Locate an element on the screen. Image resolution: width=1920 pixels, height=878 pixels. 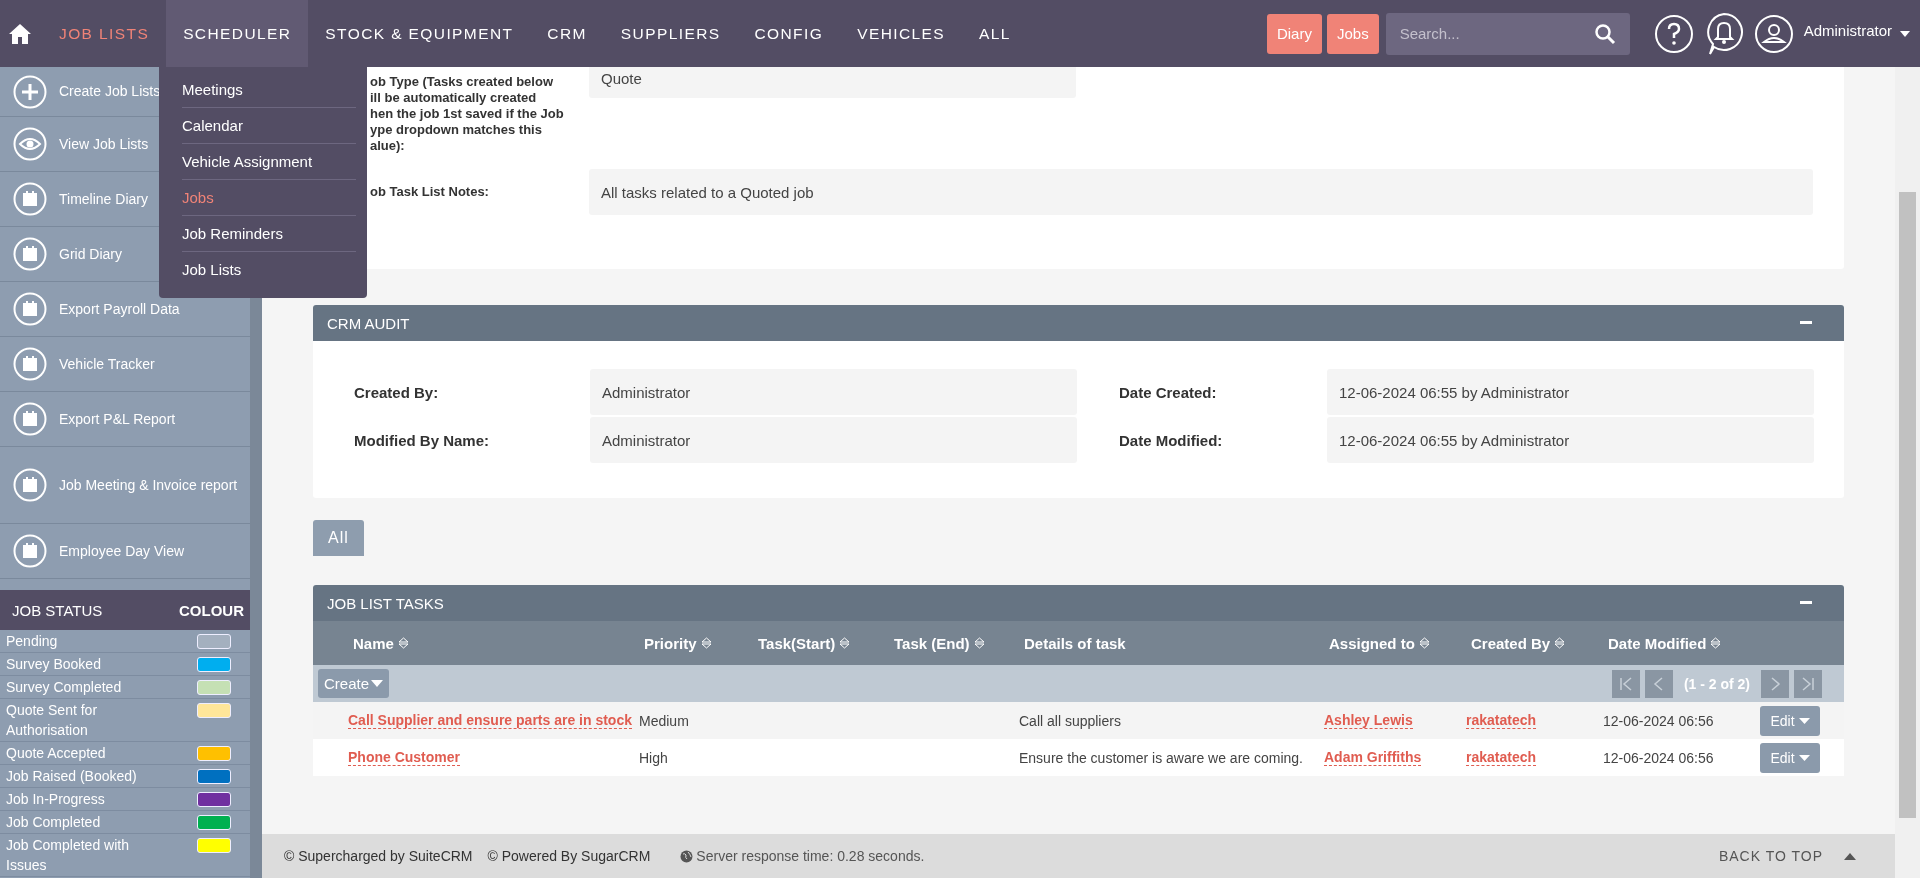
field-label: ype dropdown matches this is located at coordinates (456, 130).